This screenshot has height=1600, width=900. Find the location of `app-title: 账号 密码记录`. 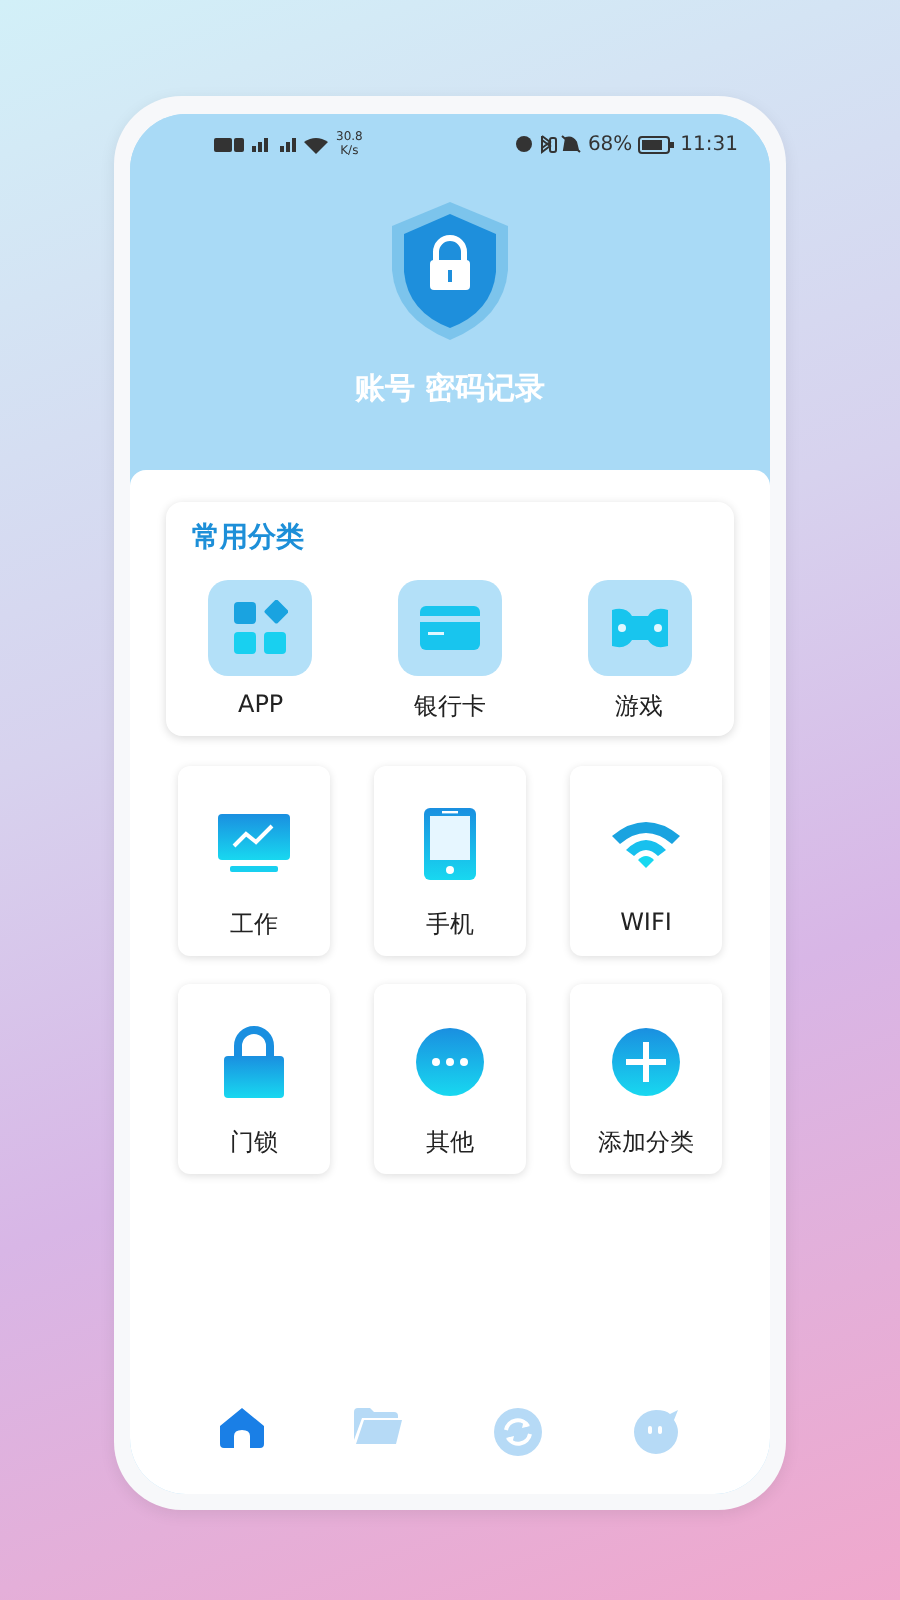

app-title: 账号 密码记录 is located at coordinates (450, 389).